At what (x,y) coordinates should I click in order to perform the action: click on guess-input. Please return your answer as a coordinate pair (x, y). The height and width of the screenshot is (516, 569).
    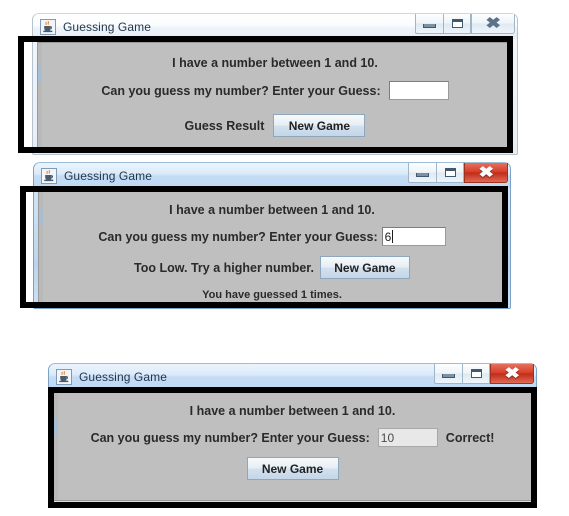
    Looking at the image, I should click on (418, 90).